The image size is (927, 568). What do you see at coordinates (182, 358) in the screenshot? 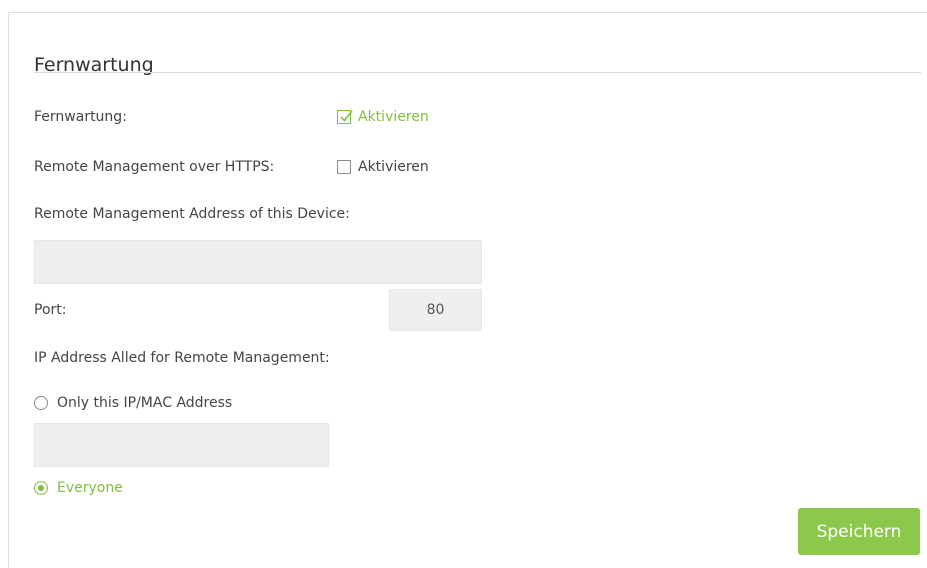
I see `allowed-ip-label: IP Address Alled for Remote Management:` at bounding box center [182, 358].